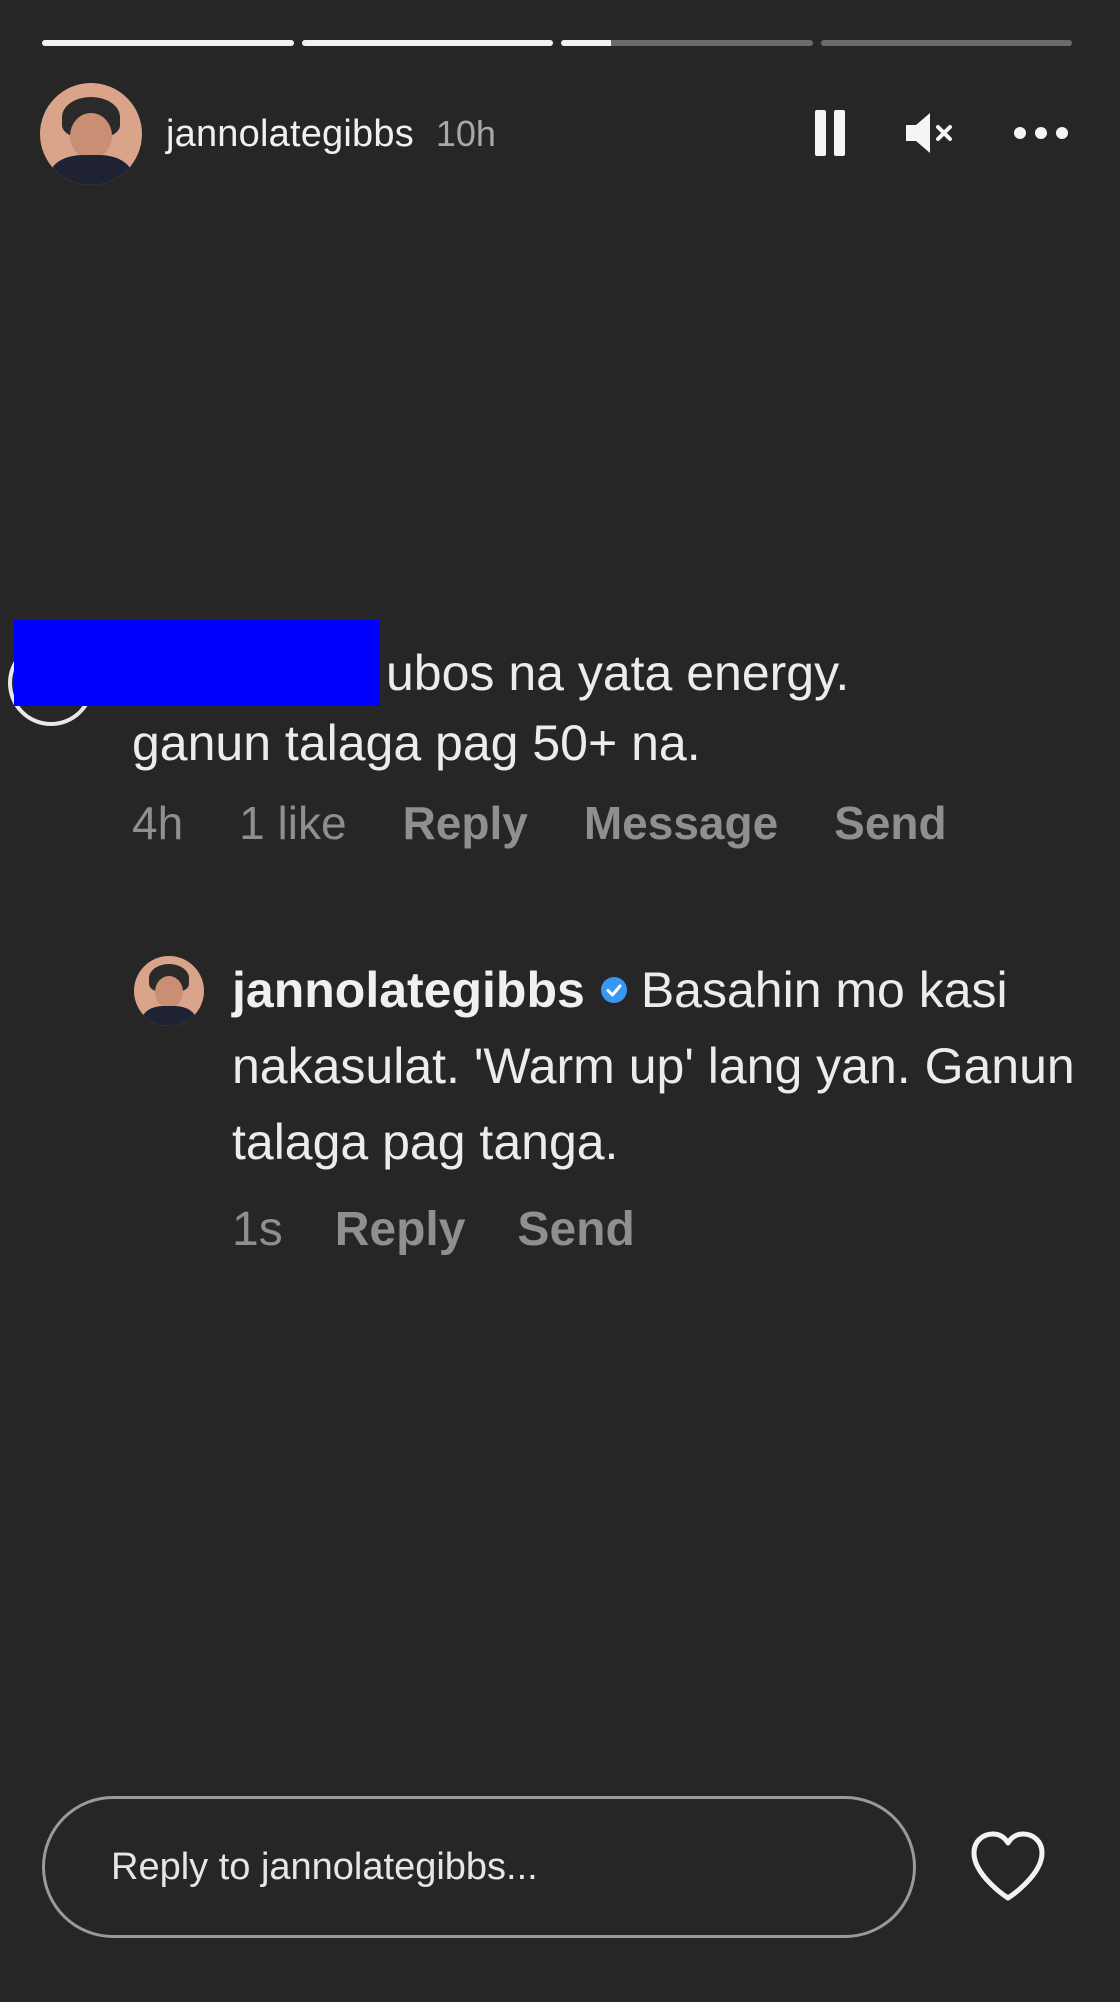 This screenshot has height=2002, width=1120. Describe the element at coordinates (557, 44) in the screenshot. I see `story-progress-bar` at that location.